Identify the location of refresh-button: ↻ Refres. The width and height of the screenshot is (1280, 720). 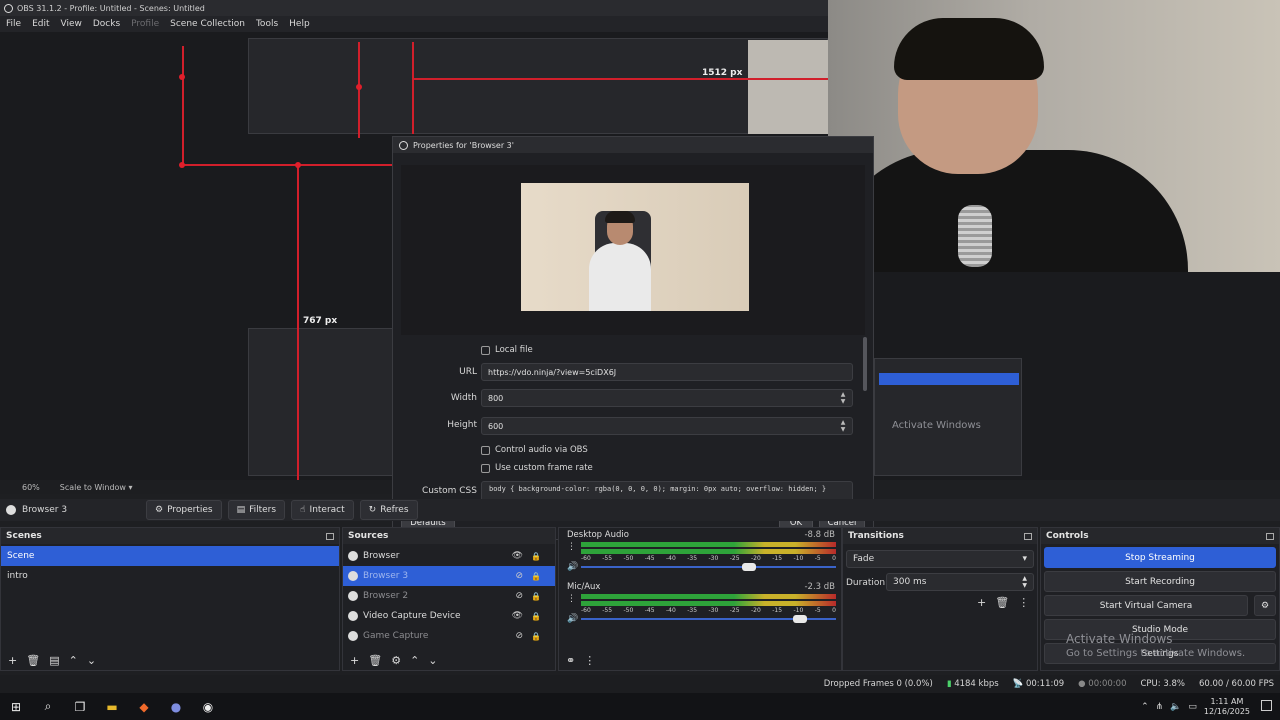
(388, 510).